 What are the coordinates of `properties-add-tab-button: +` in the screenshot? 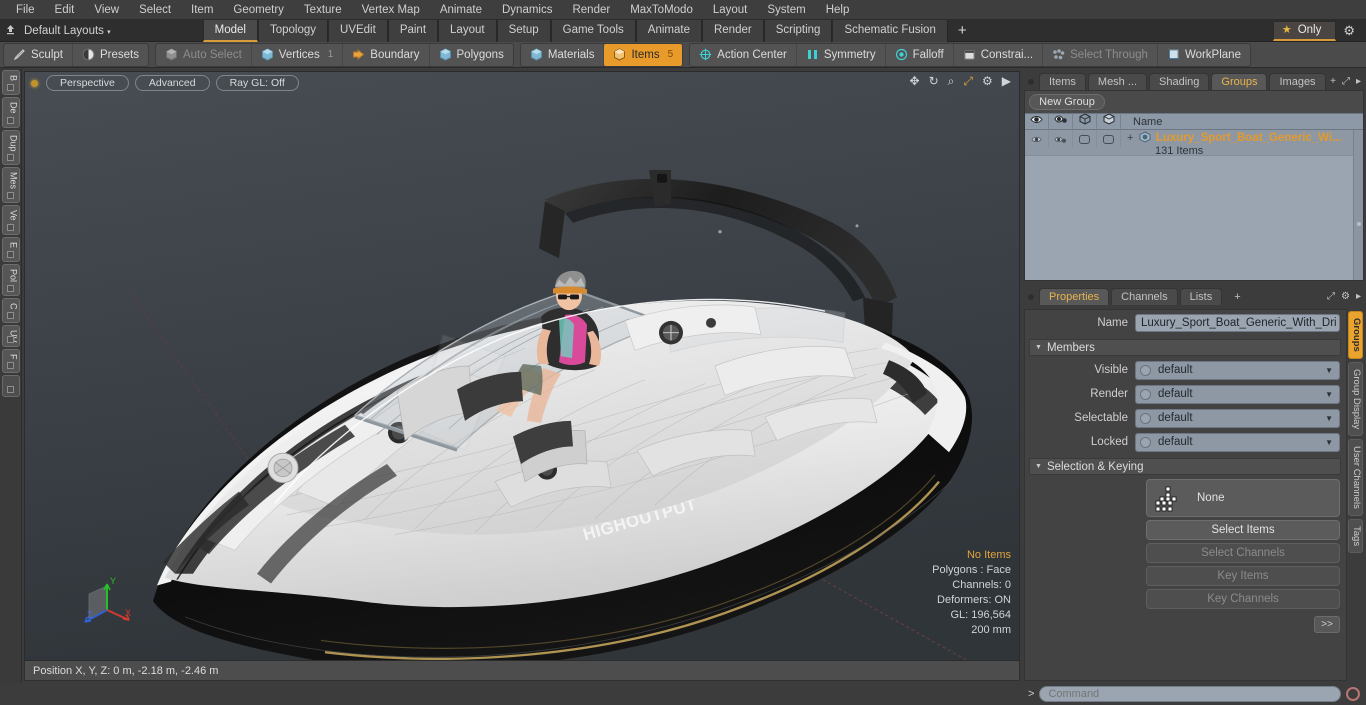 It's located at (1237, 296).